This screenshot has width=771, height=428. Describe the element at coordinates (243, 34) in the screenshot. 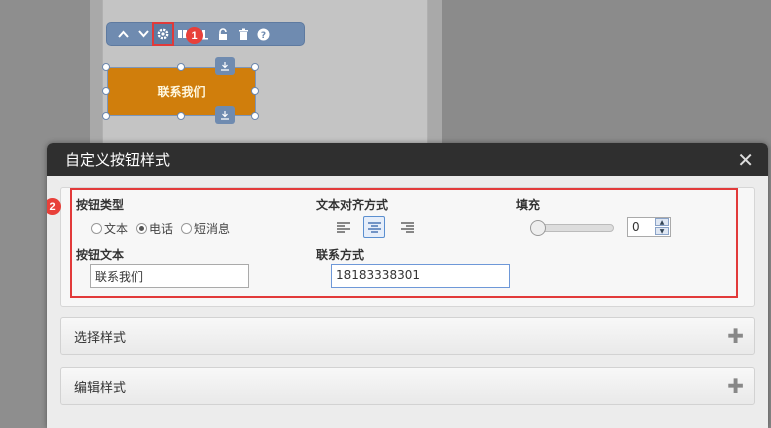

I see `trash-icon` at that location.